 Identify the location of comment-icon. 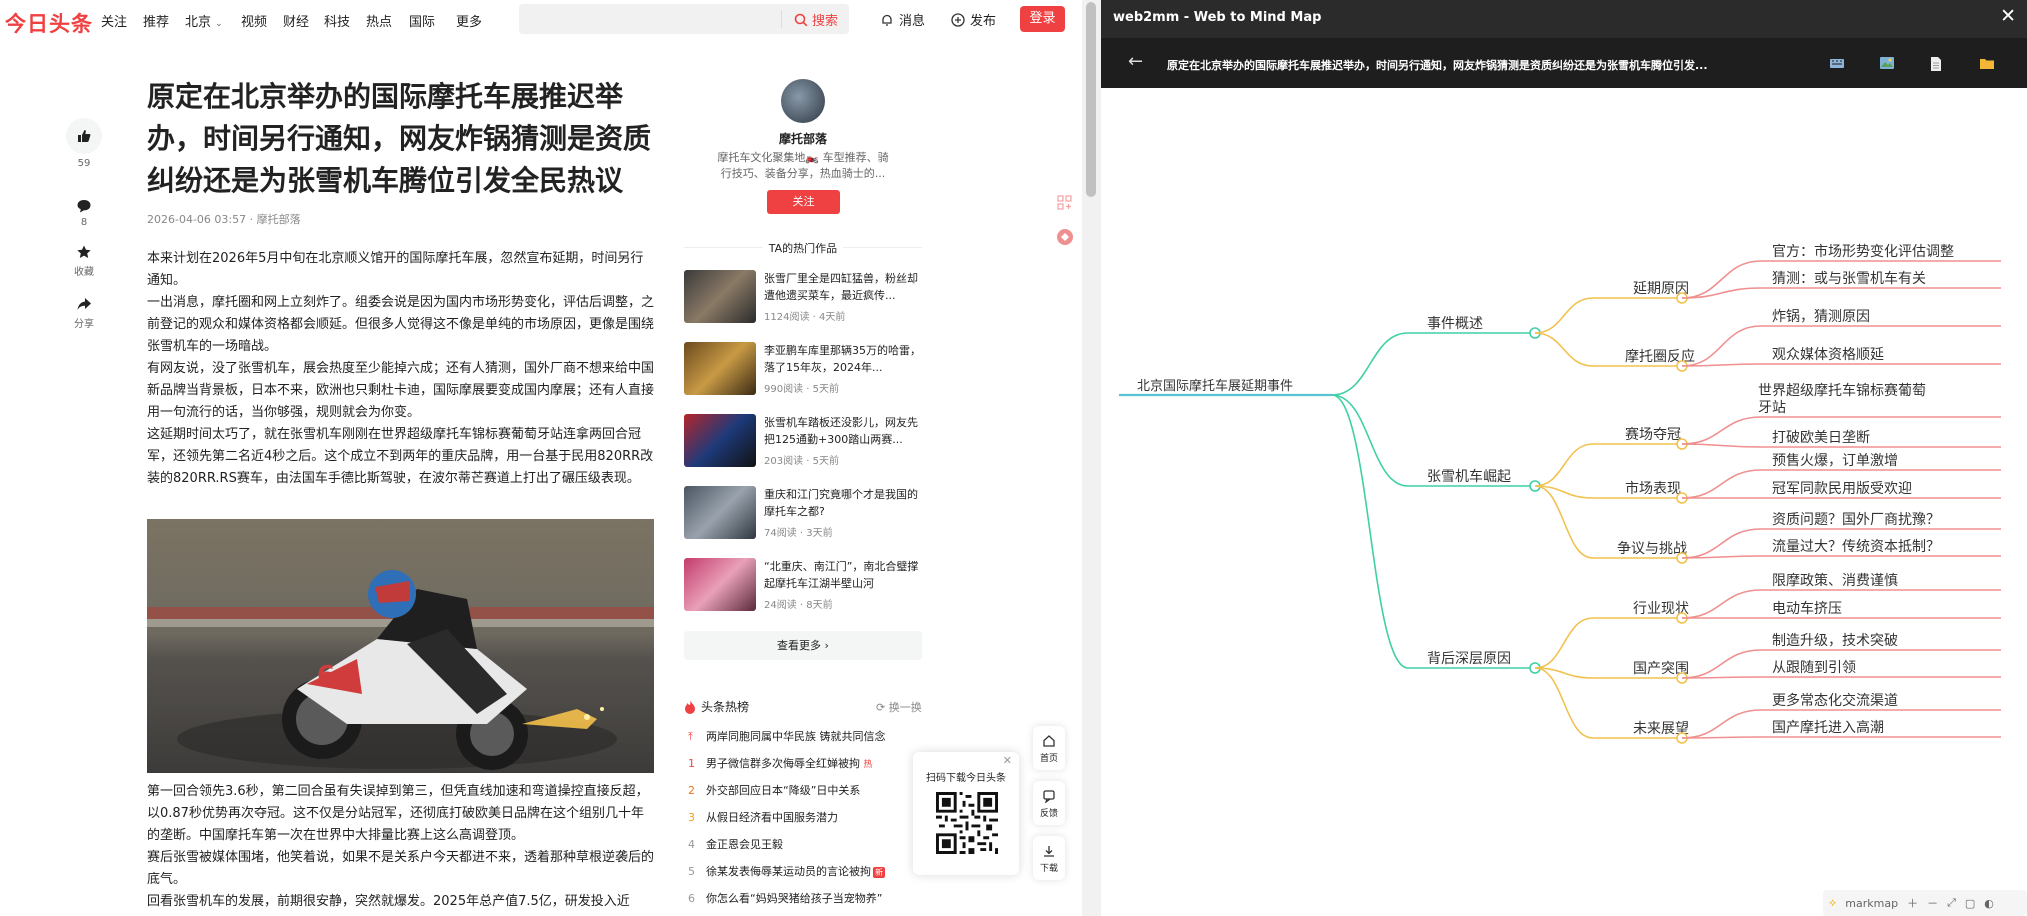
(84, 206).